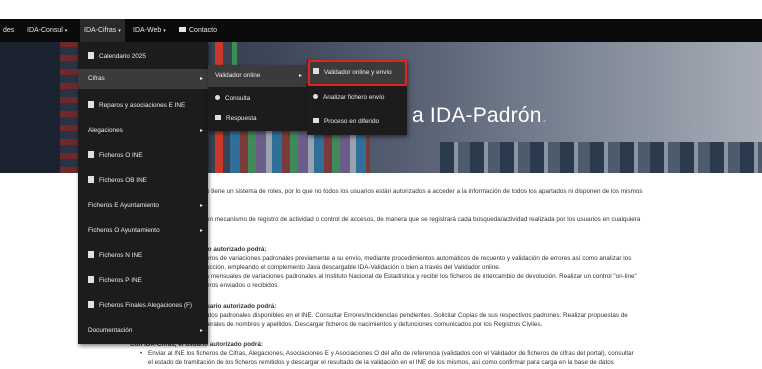  I want to click on calendar-icon, so click(91, 55).